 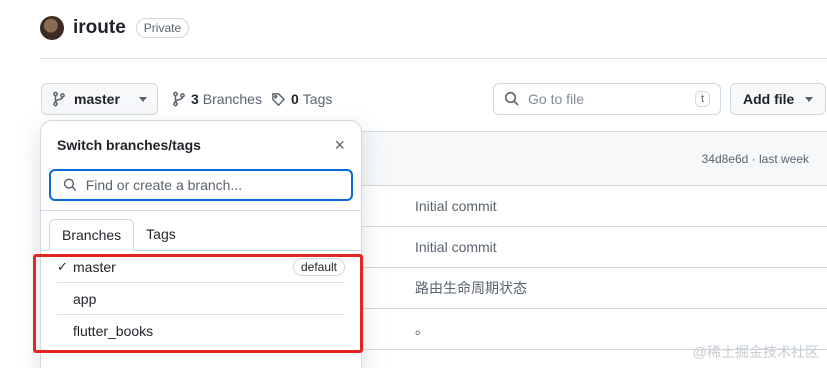 I want to click on header-divider, so click(x=433, y=58).